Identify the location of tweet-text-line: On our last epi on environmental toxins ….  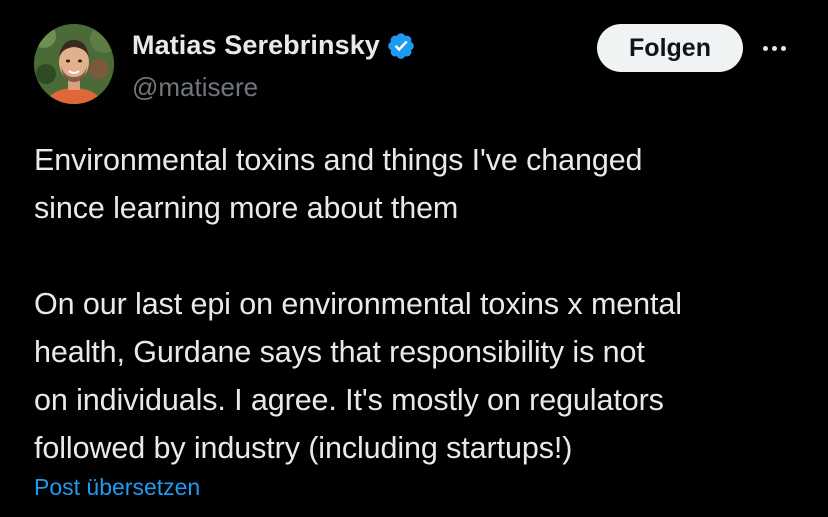
(358, 304).